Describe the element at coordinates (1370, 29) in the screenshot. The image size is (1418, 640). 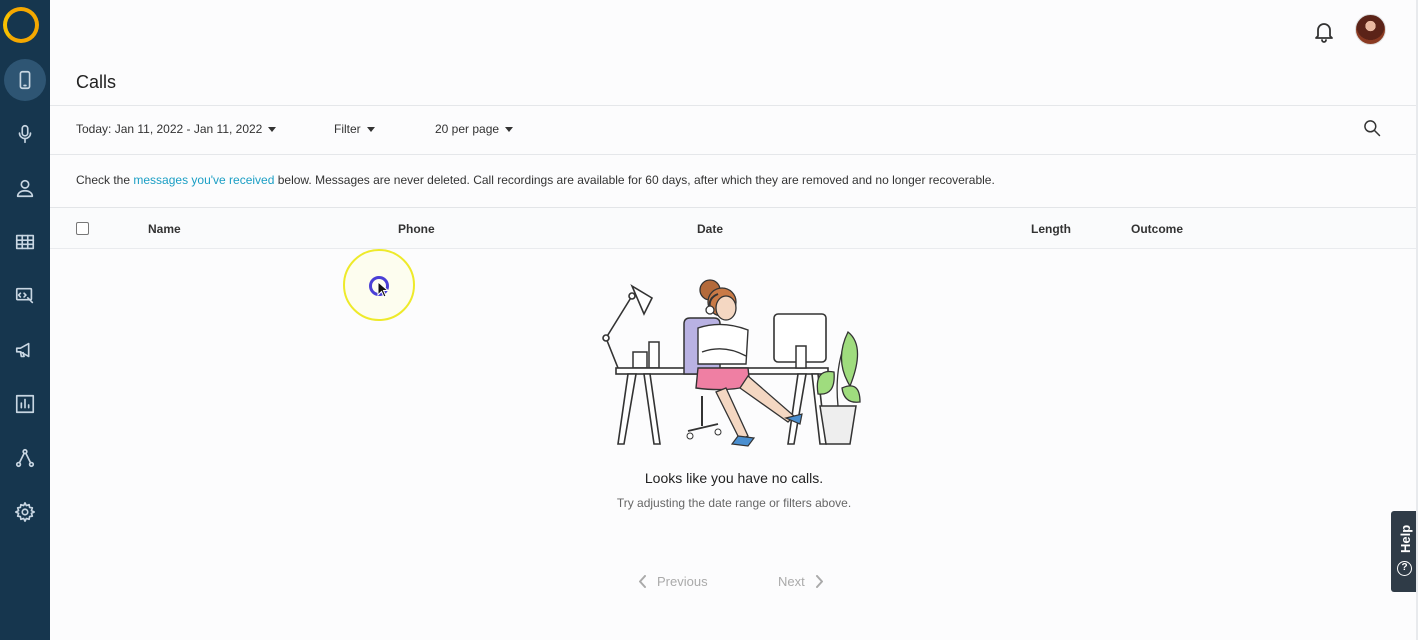
I see `avatar` at that location.